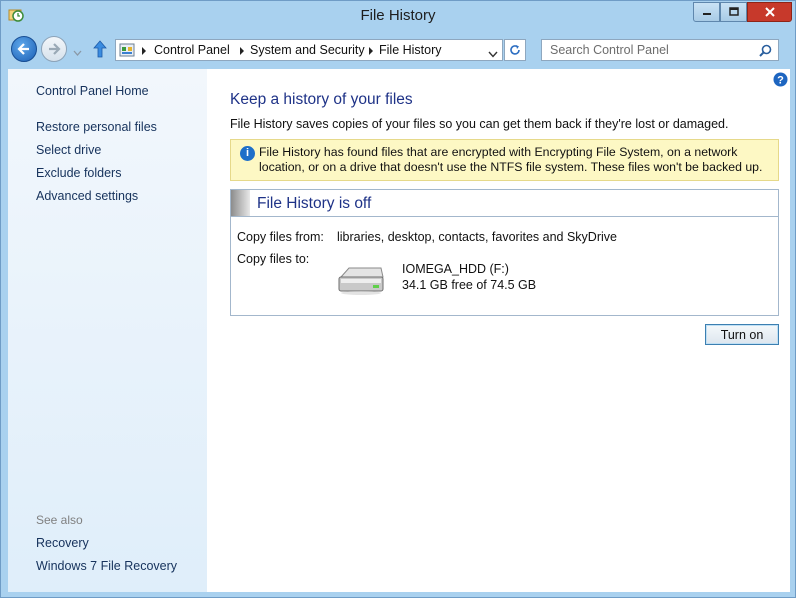  I want to click on status-stripe, so click(240, 203).